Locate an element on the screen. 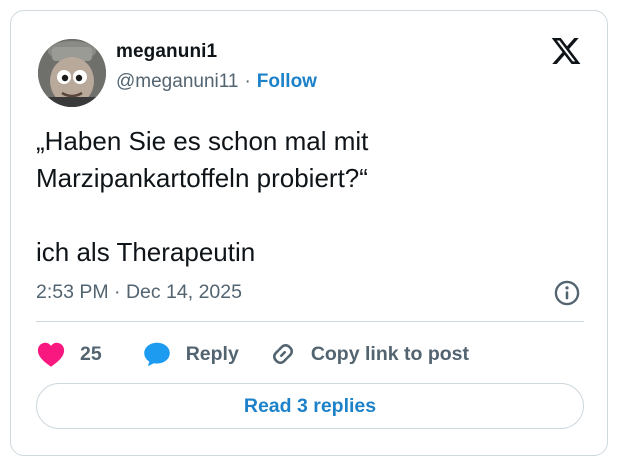  heart-icon is located at coordinates (51, 354).